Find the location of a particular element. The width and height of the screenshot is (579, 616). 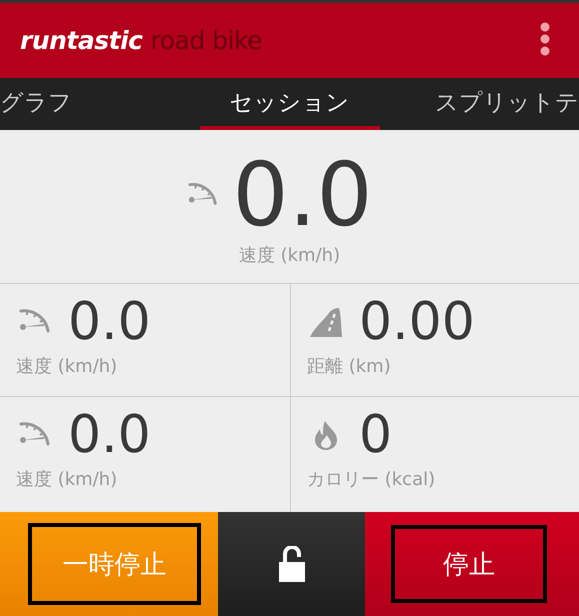

open-padlock-icon is located at coordinates (291, 564).